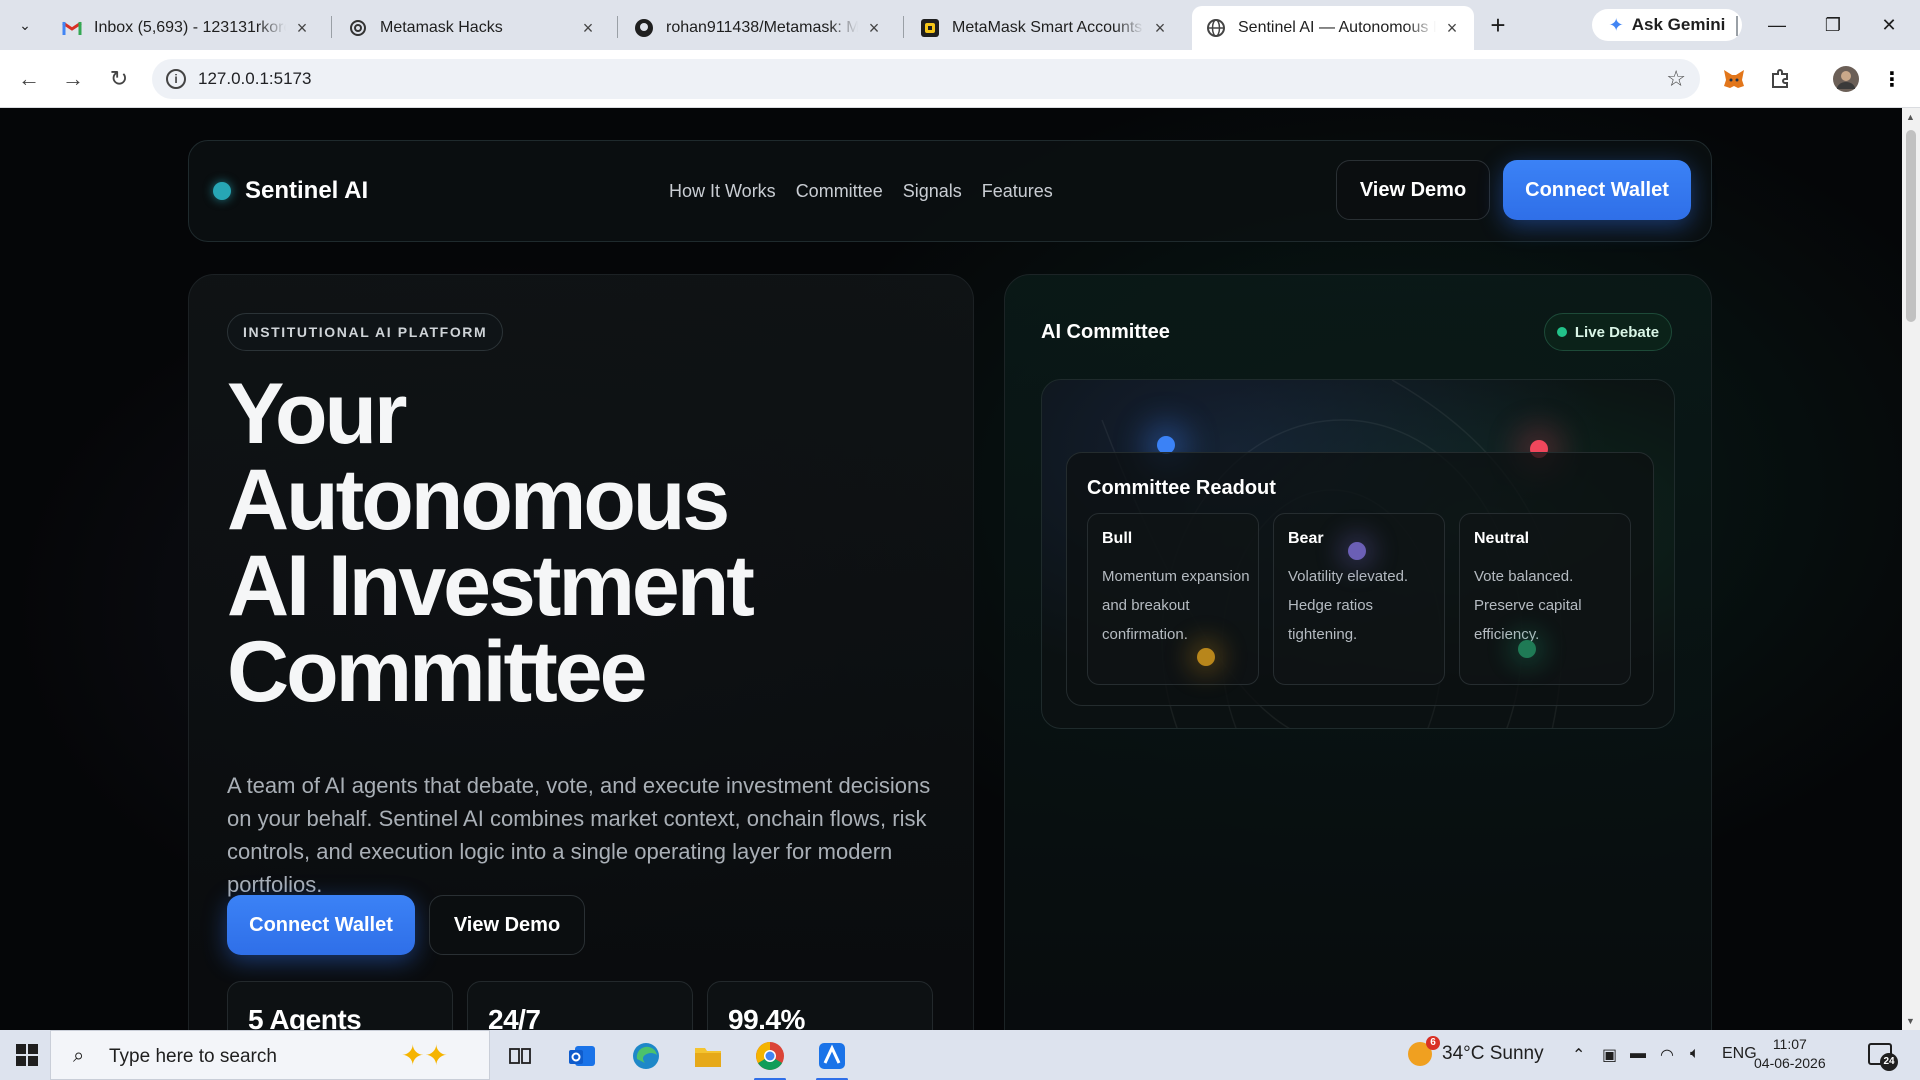  I want to click on stat-card-accuracy: 99.4%, so click(820, 1005).